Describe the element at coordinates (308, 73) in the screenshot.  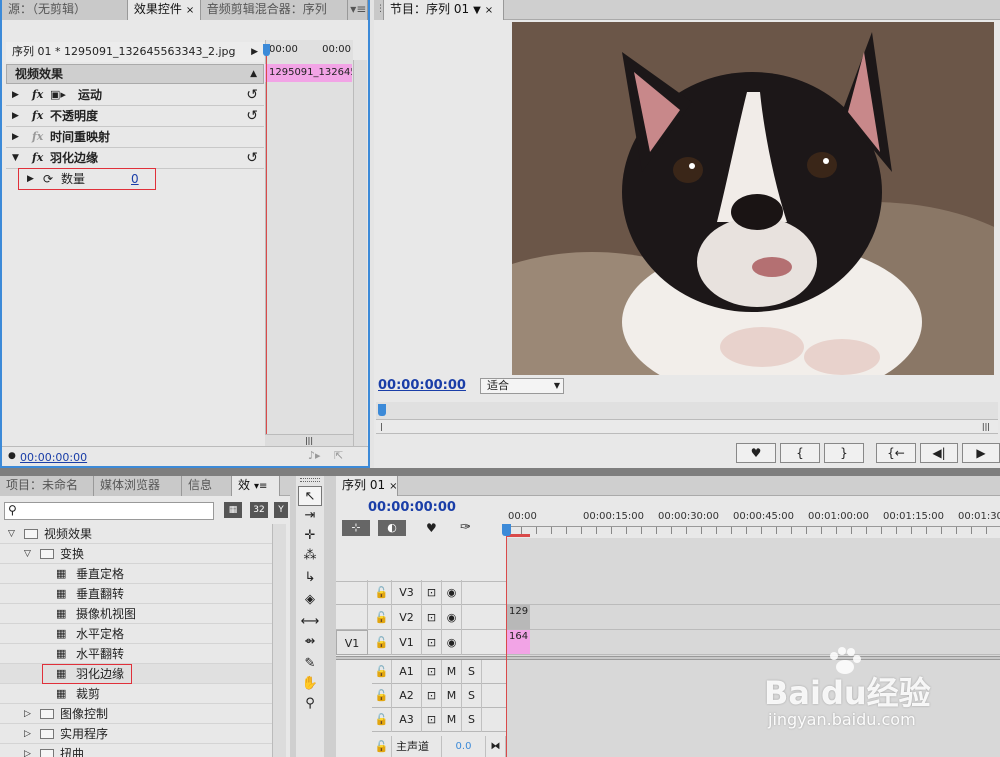
I see `effect-clip-bar: 1295091_132645` at that location.